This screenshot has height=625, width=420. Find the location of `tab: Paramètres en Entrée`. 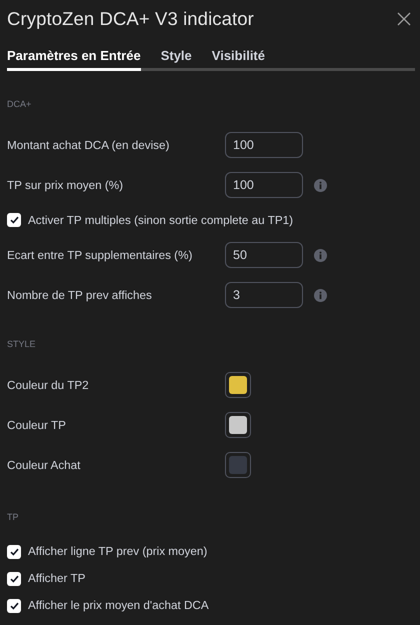

tab: Paramètres en Entrée is located at coordinates (74, 58).